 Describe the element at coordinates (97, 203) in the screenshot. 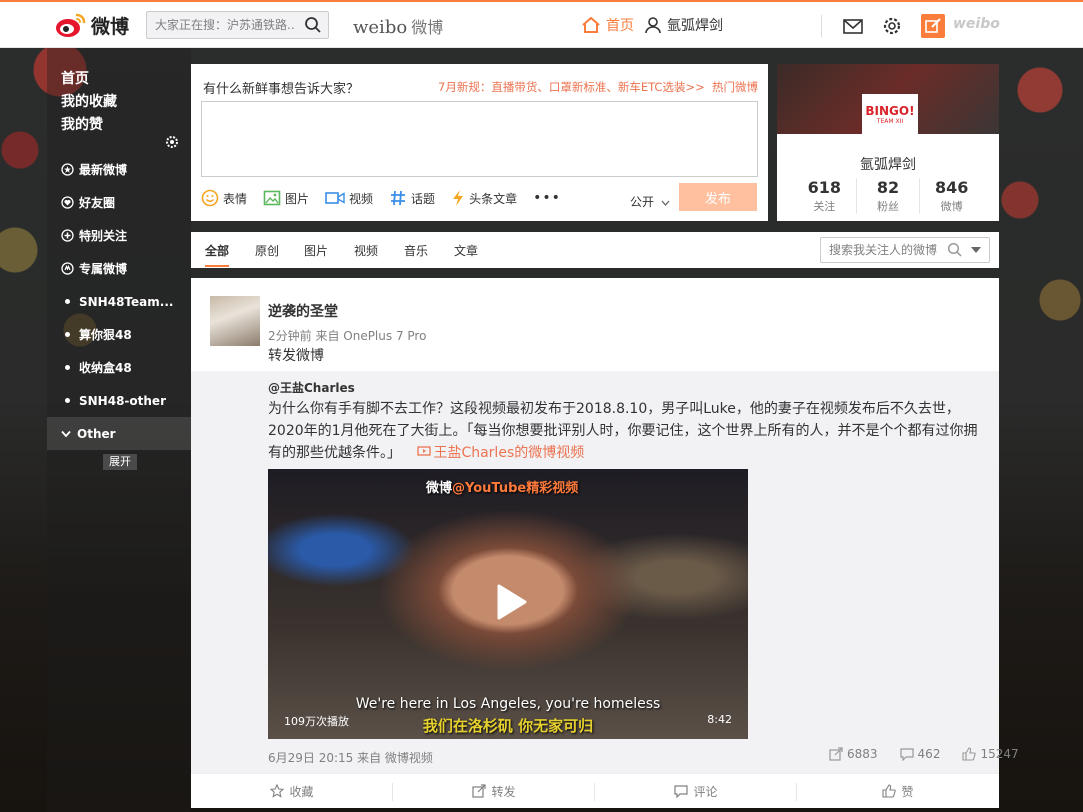

I see `sidebar-item-label: 好友圈` at that location.